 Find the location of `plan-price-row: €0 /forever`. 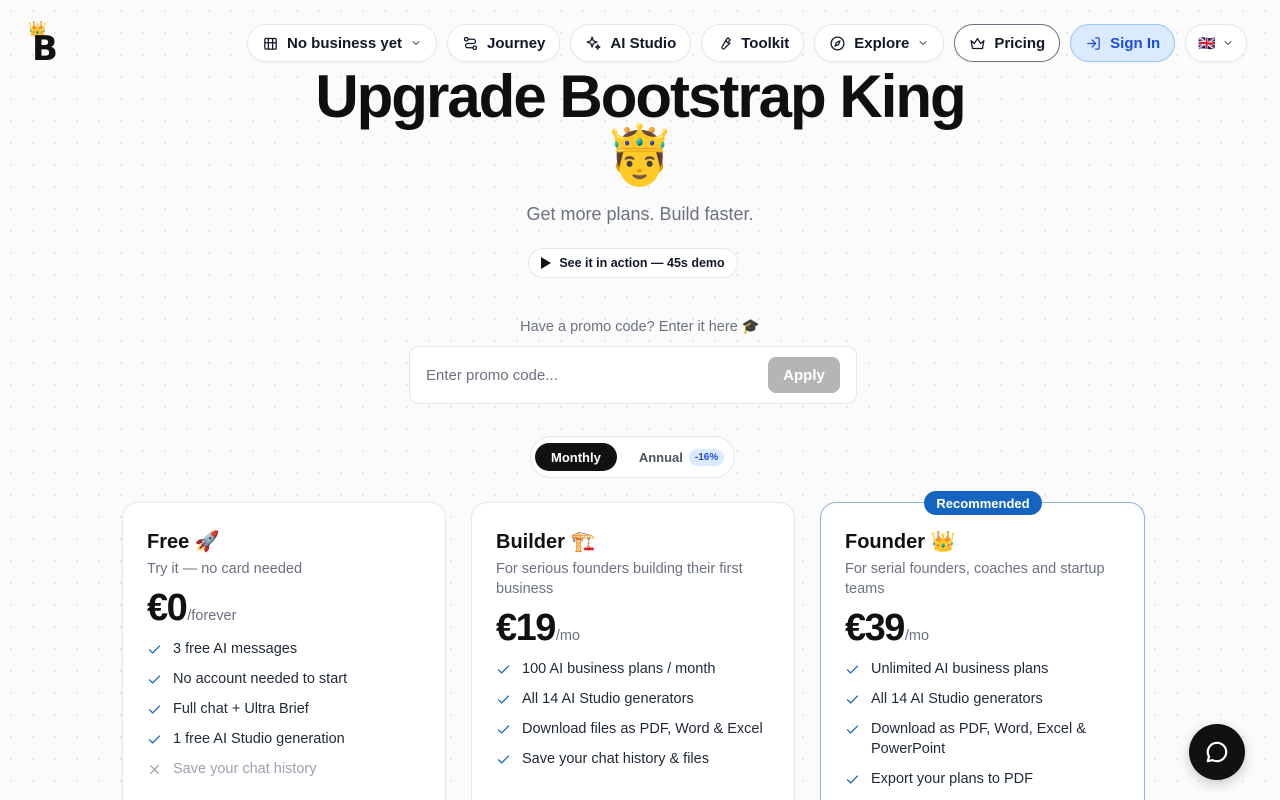

plan-price-row: €0 /forever is located at coordinates (284, 608).